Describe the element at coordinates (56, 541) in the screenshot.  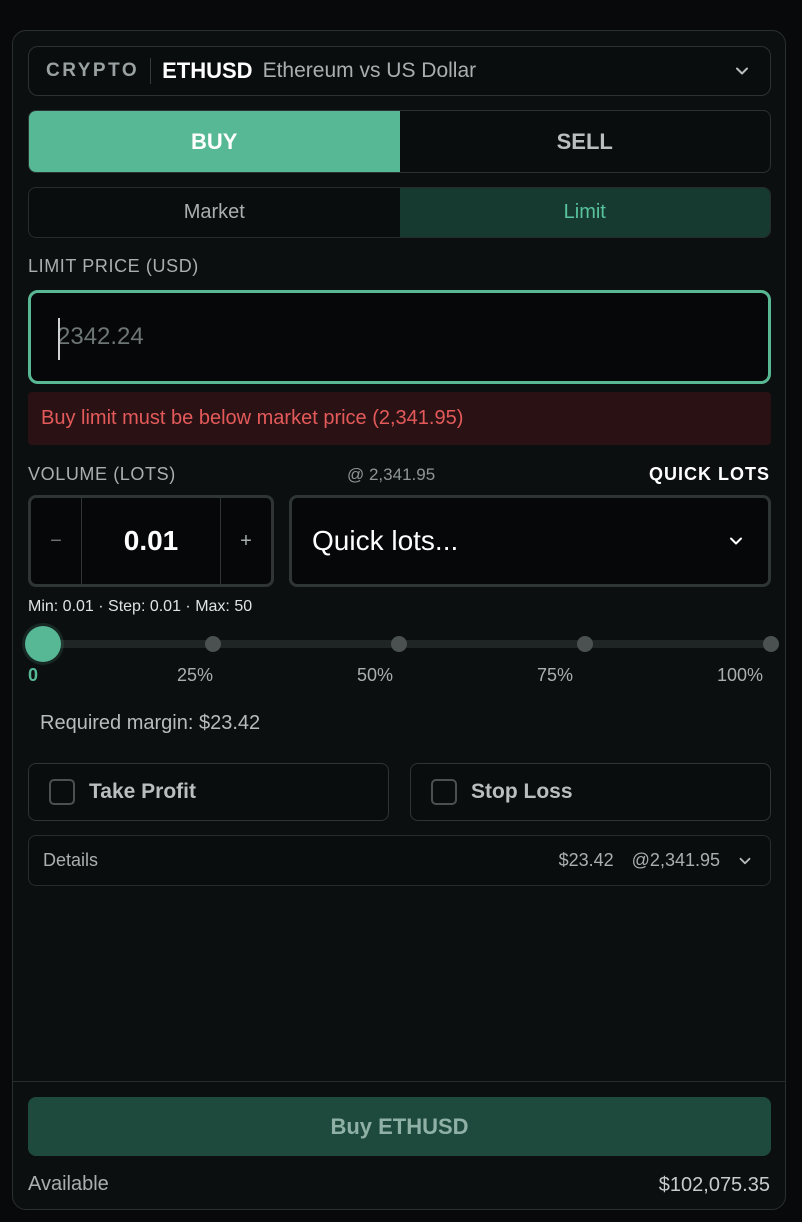
I see `decrement-button: −` at that location.